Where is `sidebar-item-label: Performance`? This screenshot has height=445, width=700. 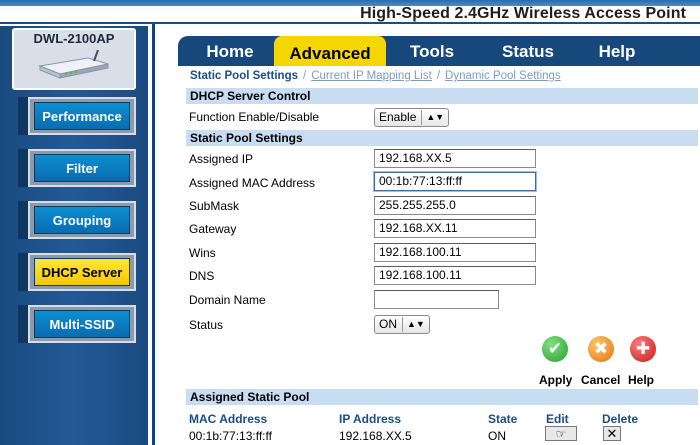 sidebar-item-label: Performance is located at coordinates (82, 116).